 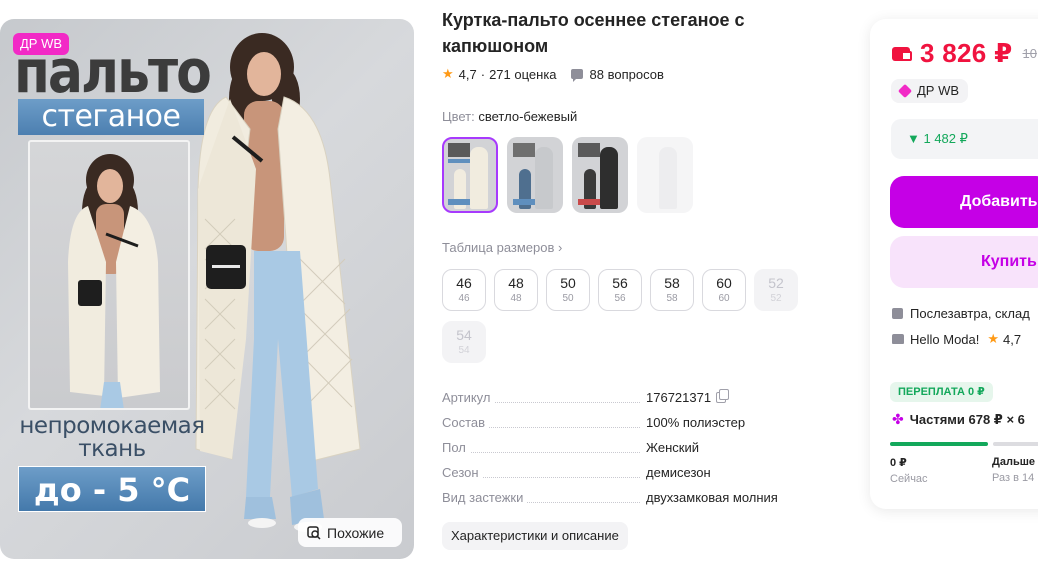 I want to click on size-chip: 58 58, so click(x=672, y=290).